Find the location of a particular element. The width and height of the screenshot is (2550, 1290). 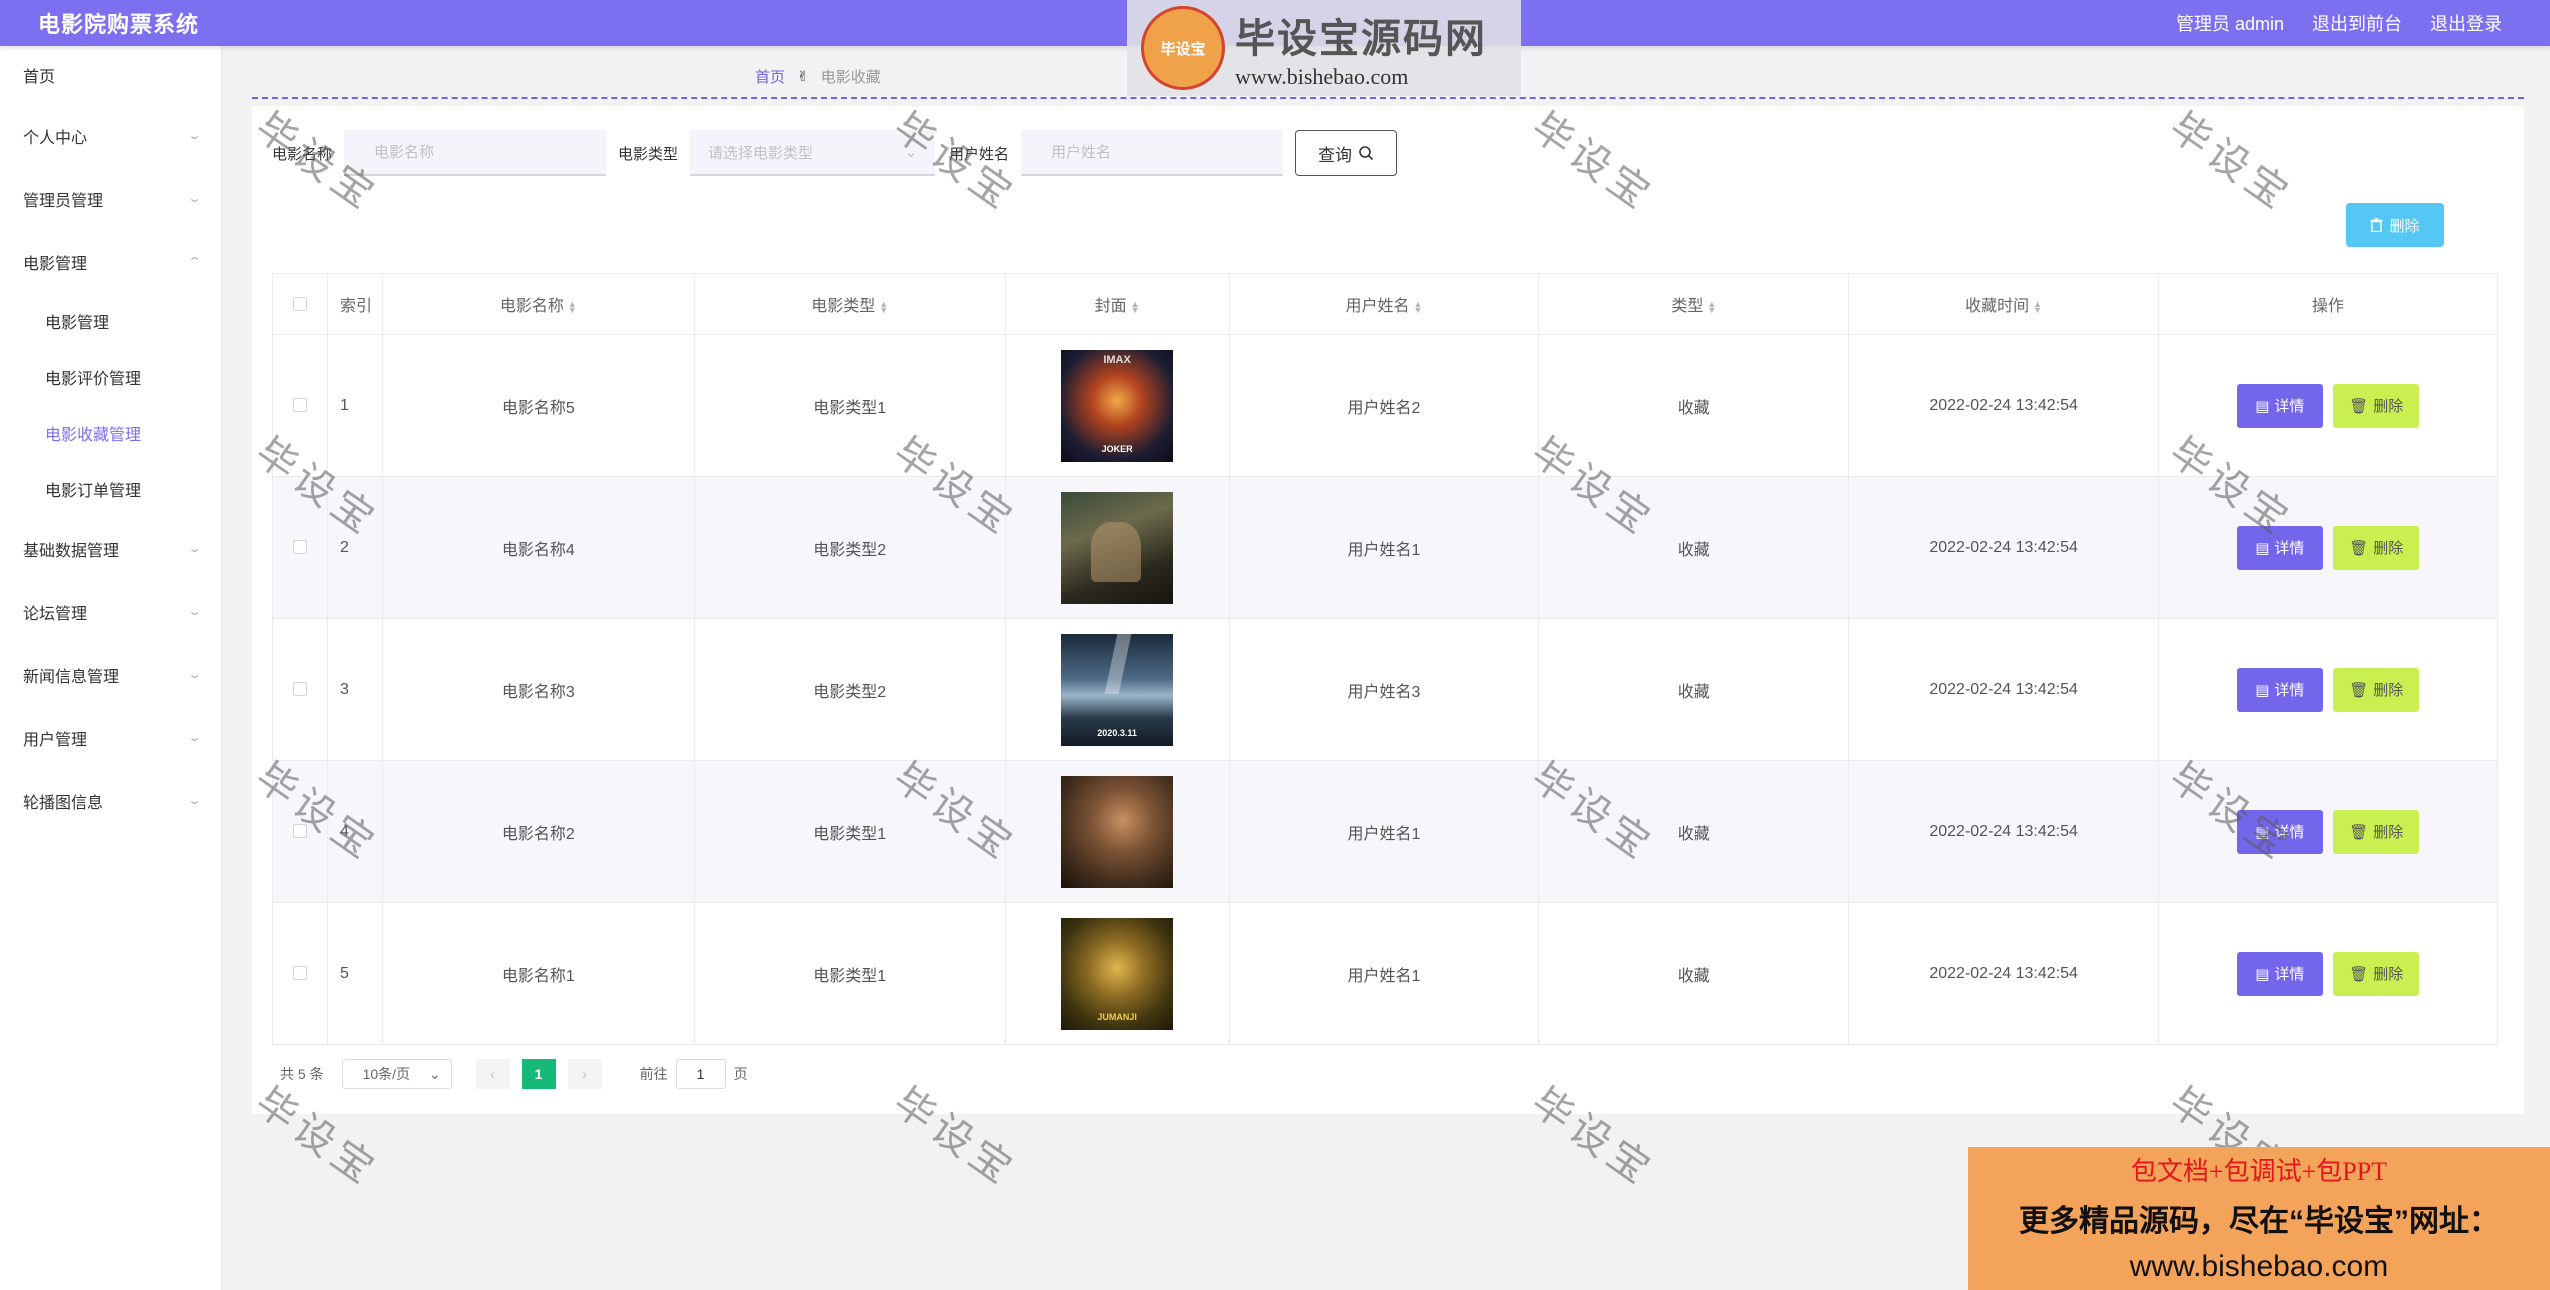

total-count: 共 5 条 is located at coordinates (302, 1074).